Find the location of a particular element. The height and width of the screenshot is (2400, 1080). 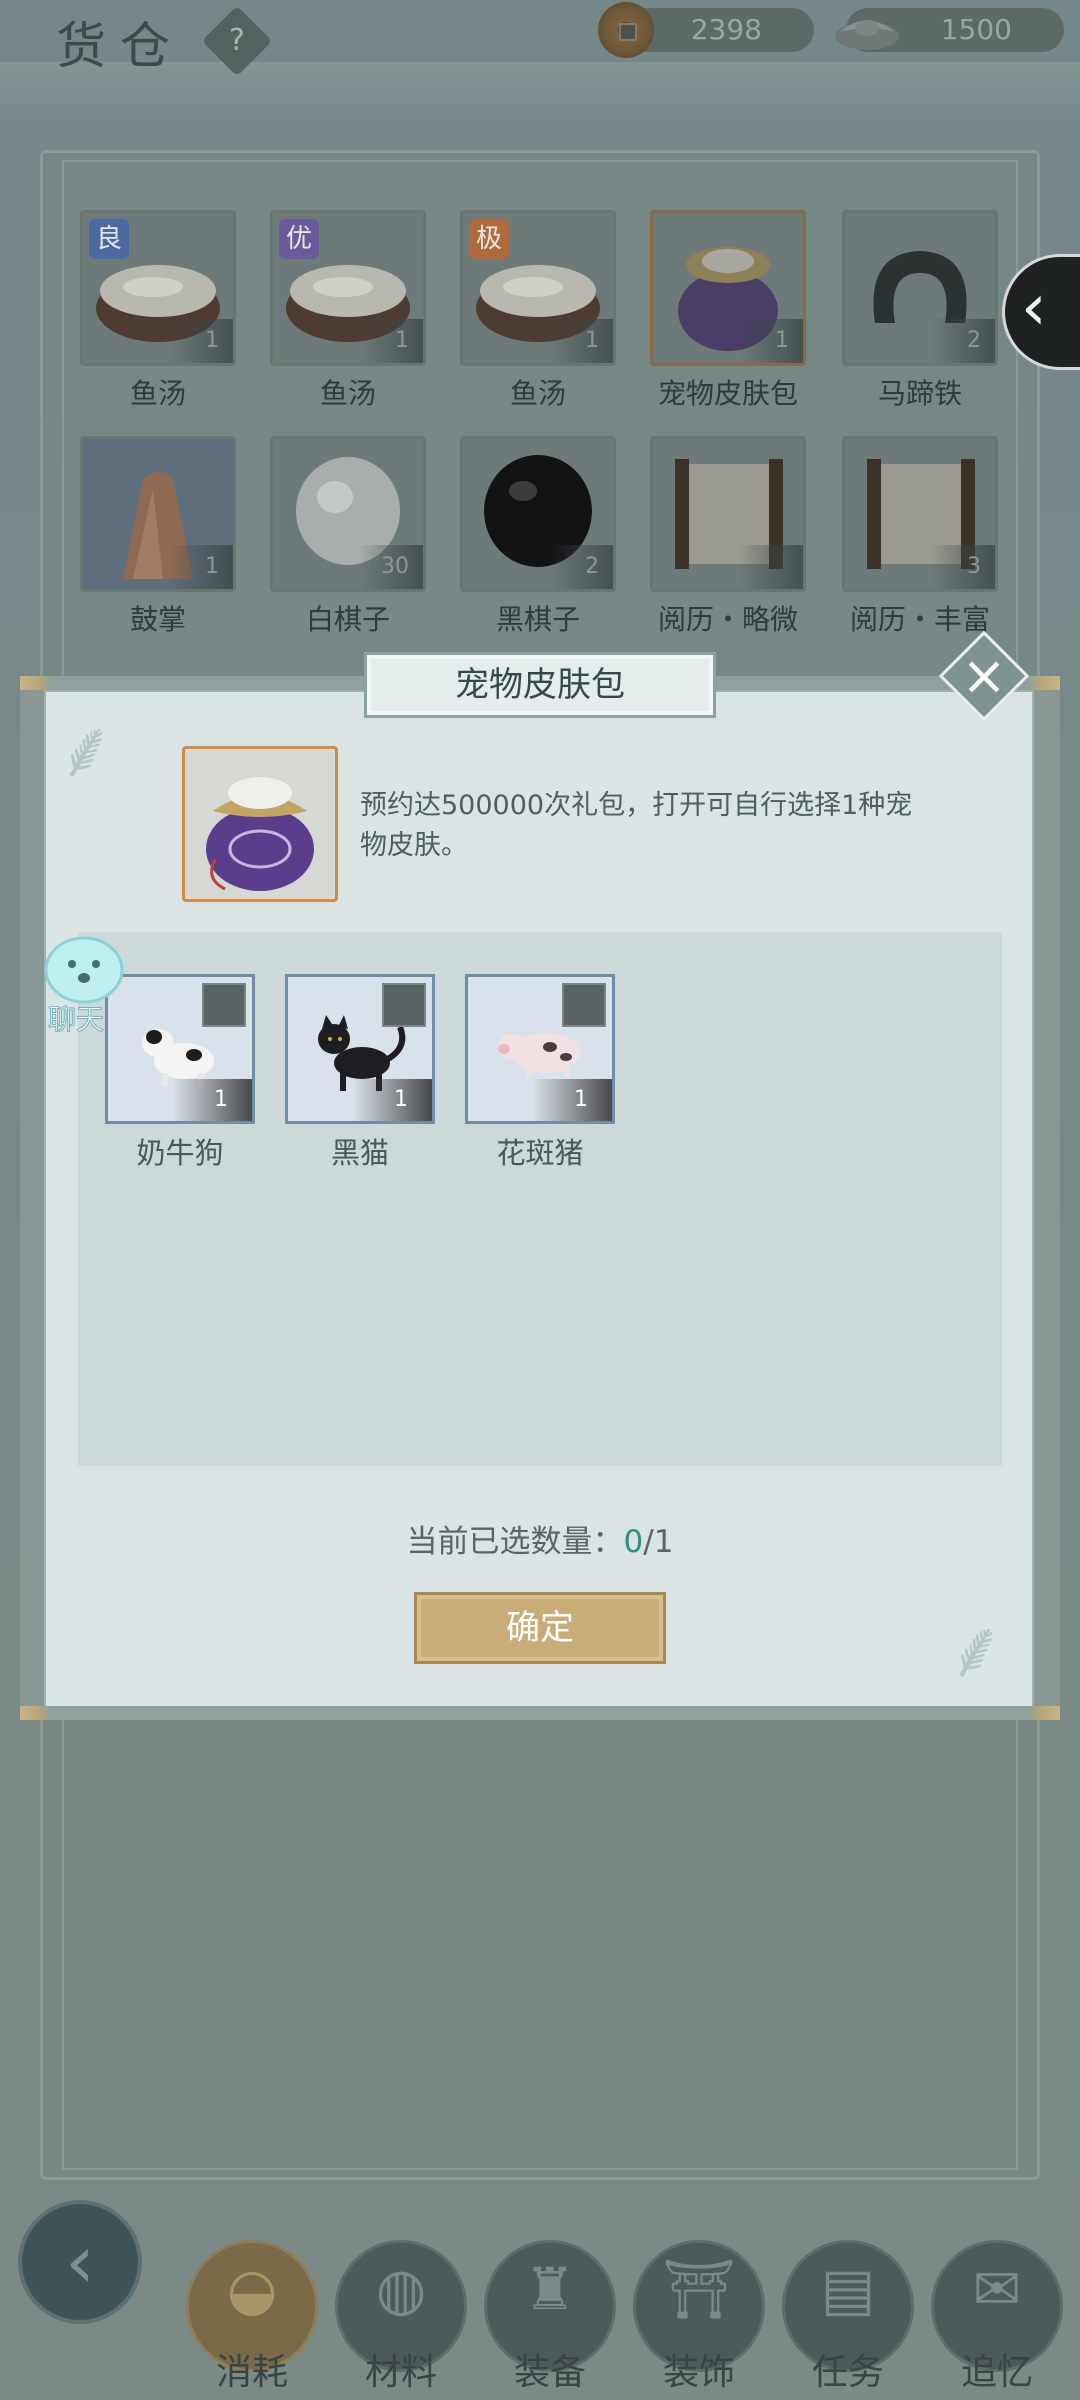

item-count is located at coordinates (771, 567).